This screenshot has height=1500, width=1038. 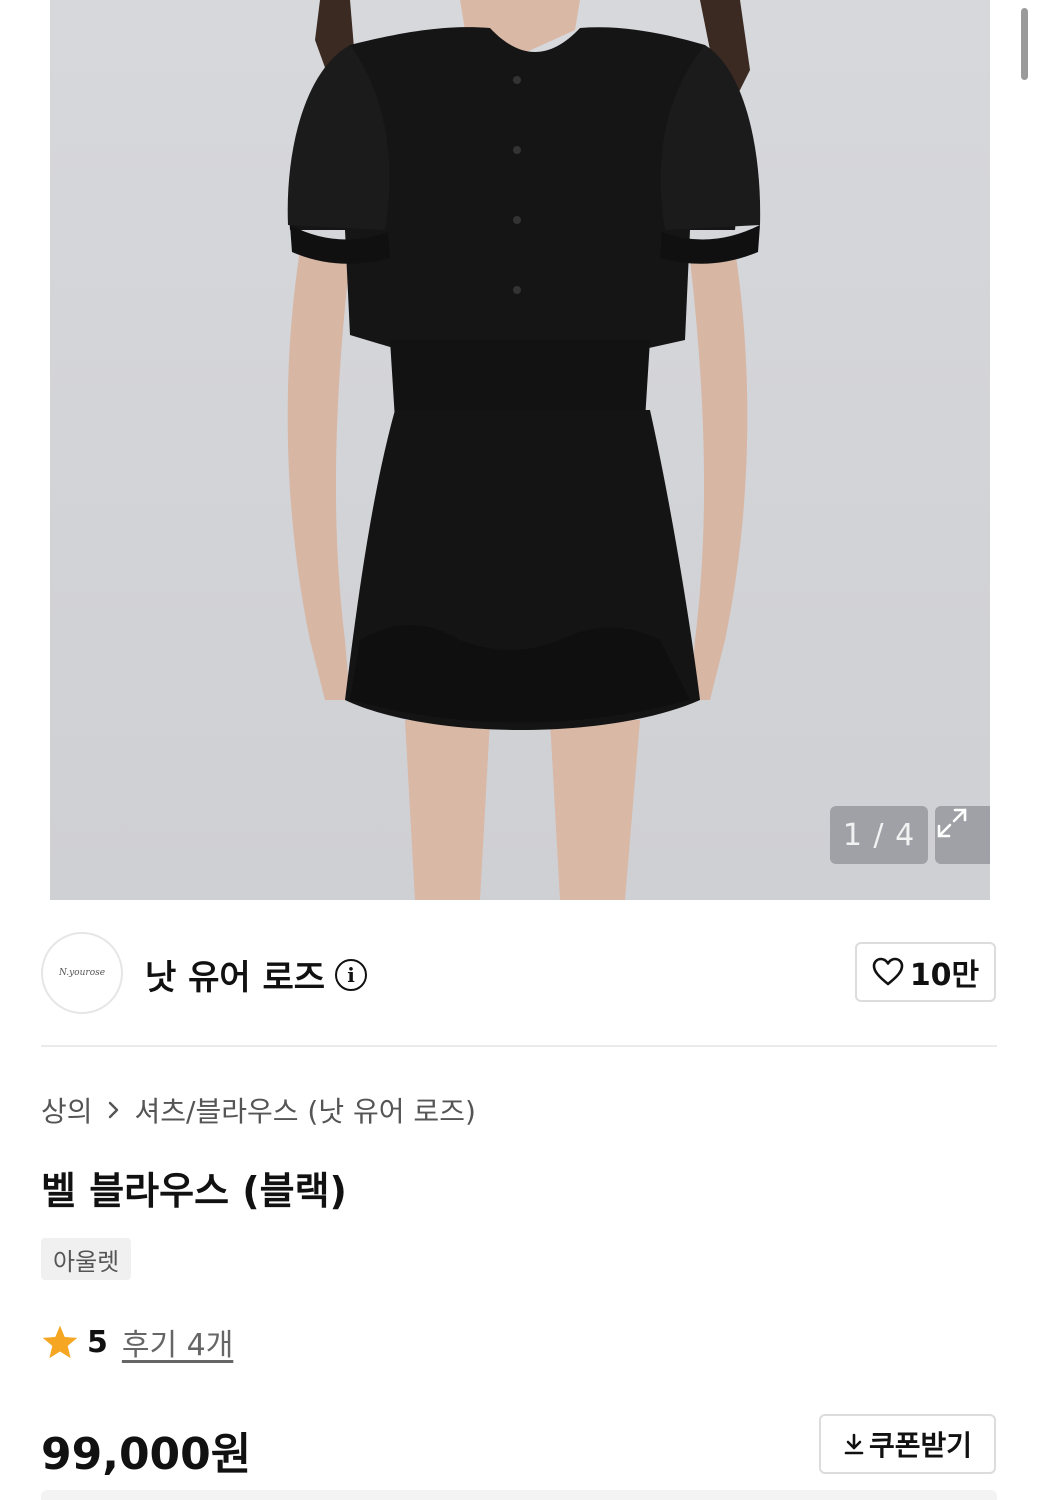 I want to click on reviews-link: 후기 4개, so click(x=177, y=1342).